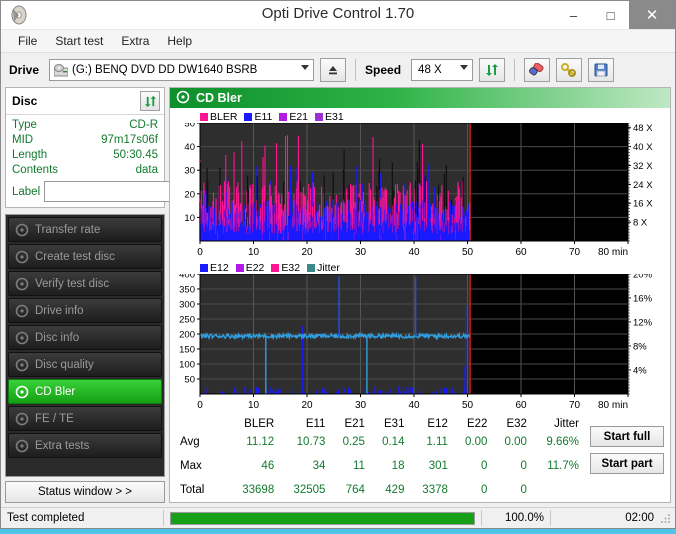  What do you see at coordinates (35, 170) in the screenshot?
I see `disc-contents-label: Contents` at bounding box center [35, 170].